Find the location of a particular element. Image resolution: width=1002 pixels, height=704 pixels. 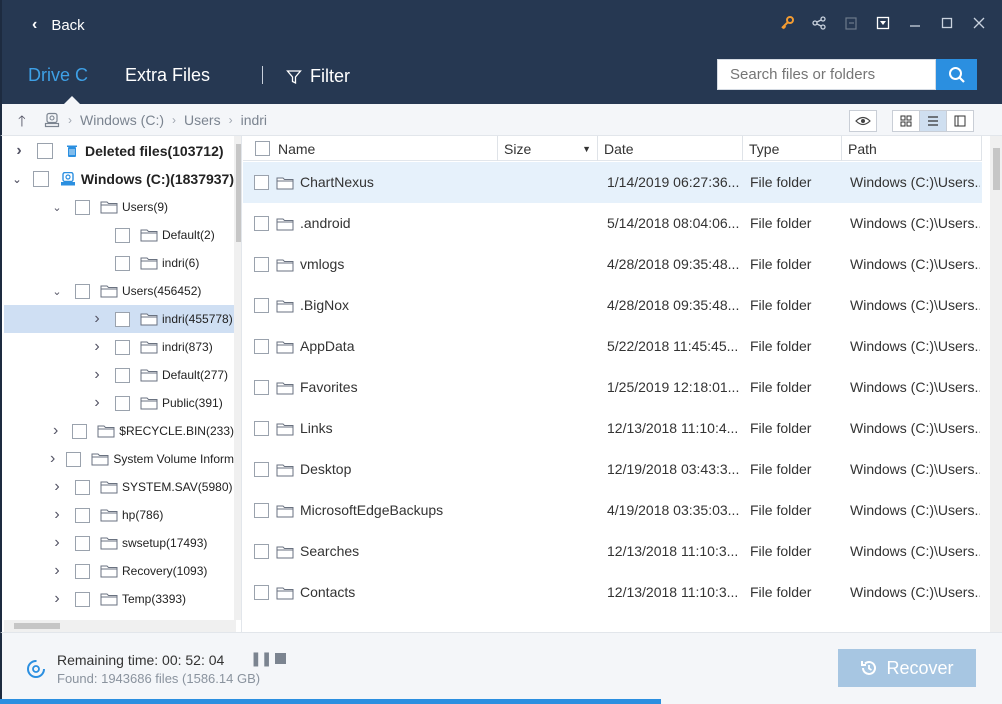

recover-button: Recover is located at coordinates (907, 668).